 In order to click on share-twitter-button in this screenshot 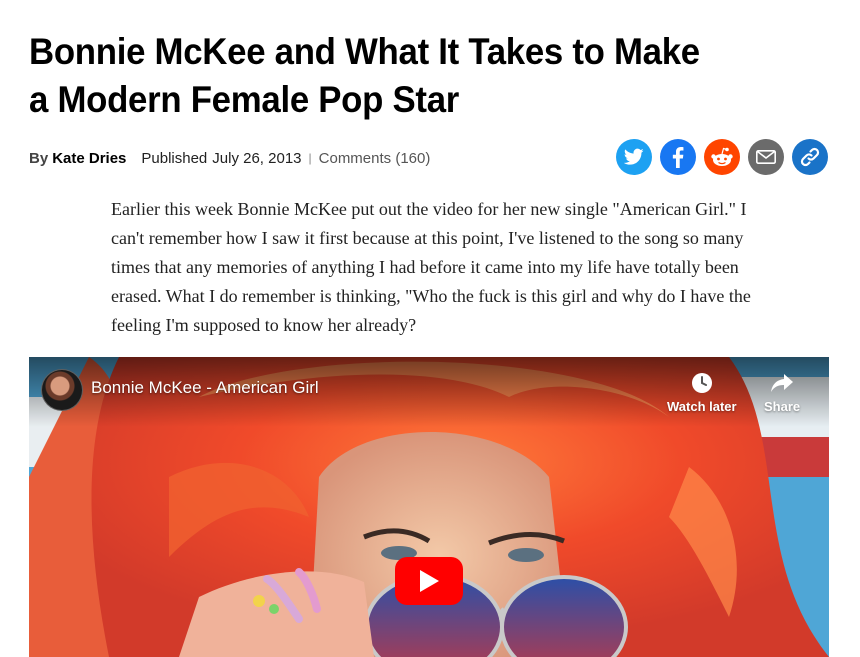, I will do `click(634, 157)`.